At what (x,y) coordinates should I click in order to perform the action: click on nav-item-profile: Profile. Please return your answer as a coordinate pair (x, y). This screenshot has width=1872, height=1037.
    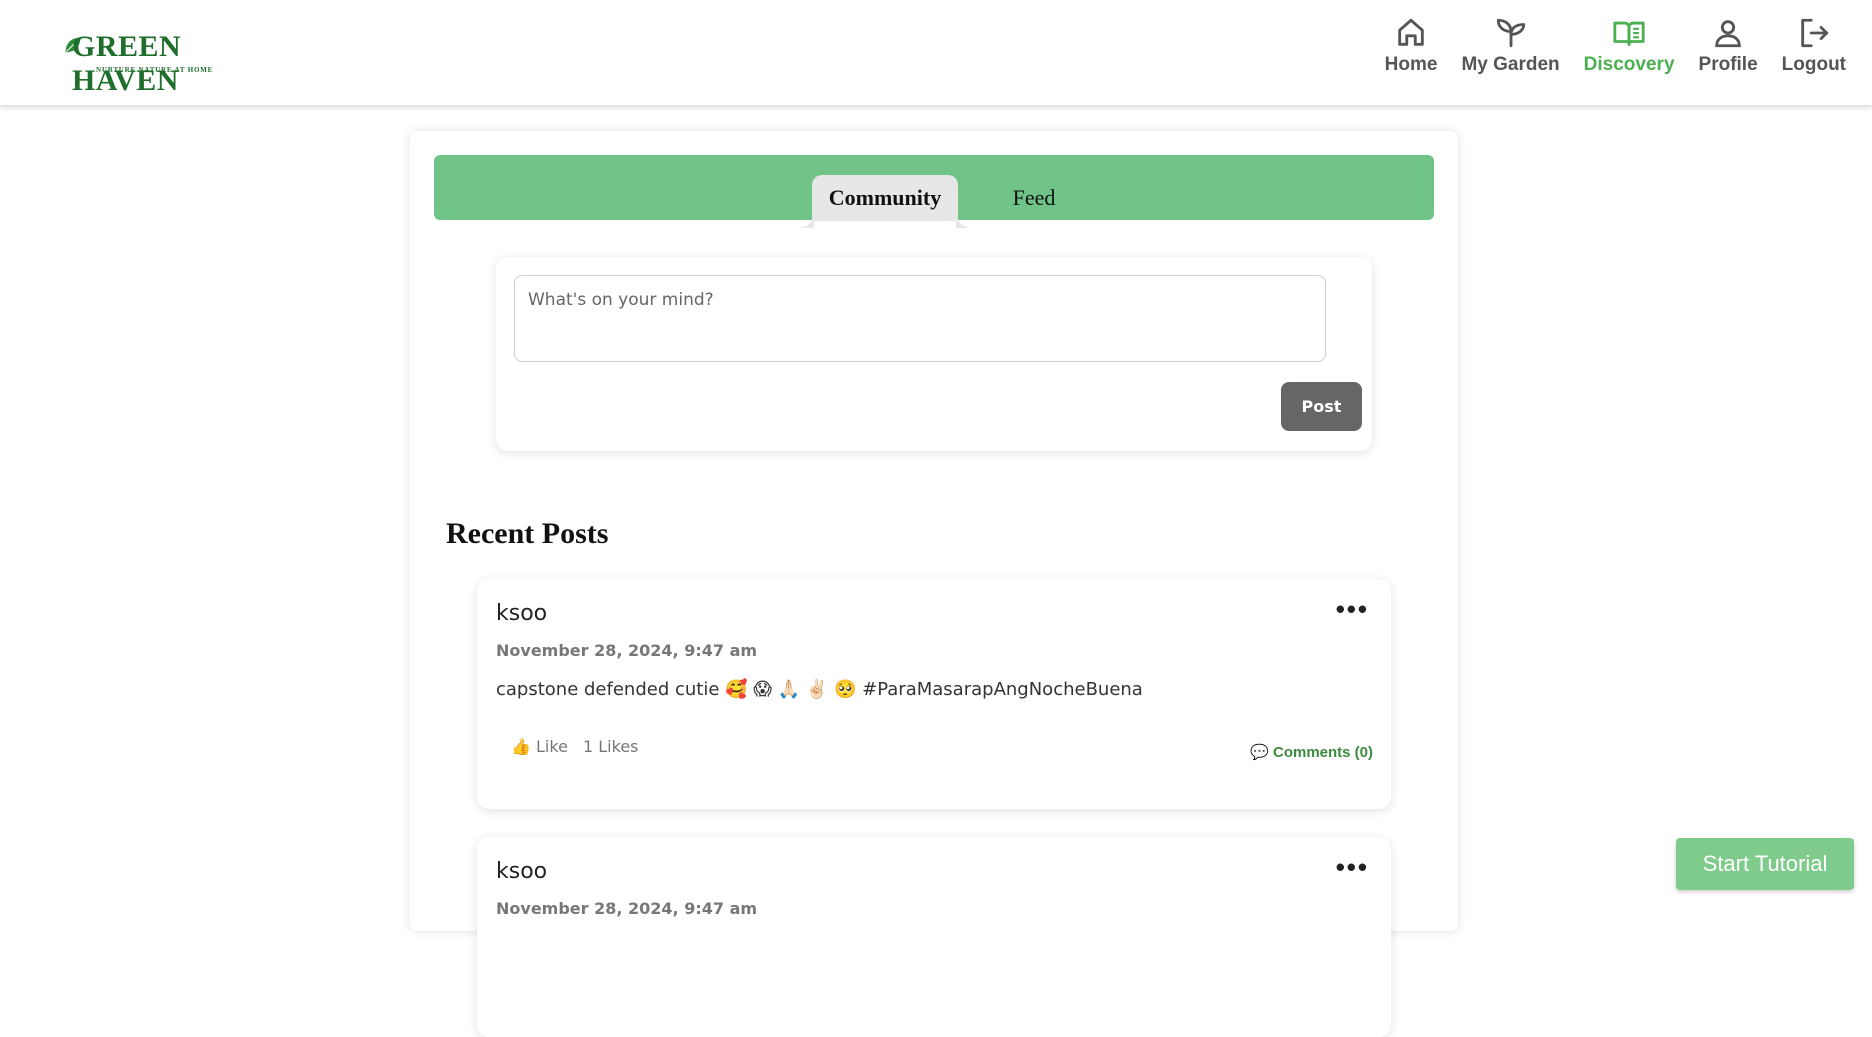
    Looking at the image, I should click on (1728, 46).